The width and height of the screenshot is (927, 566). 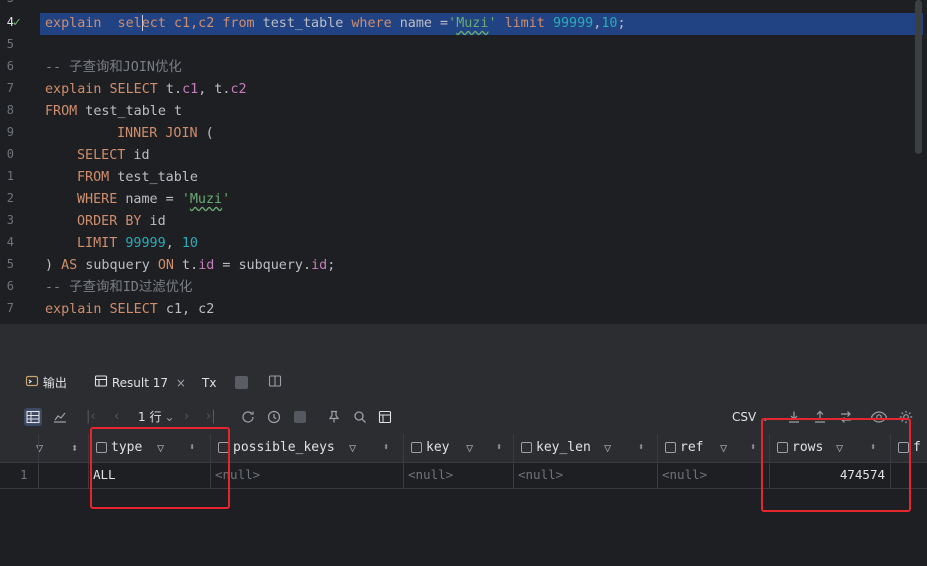 What do you see at coordinates (10, 198) in the screenshot?
I see `line-number: 2` at bounding box center [10, 198].